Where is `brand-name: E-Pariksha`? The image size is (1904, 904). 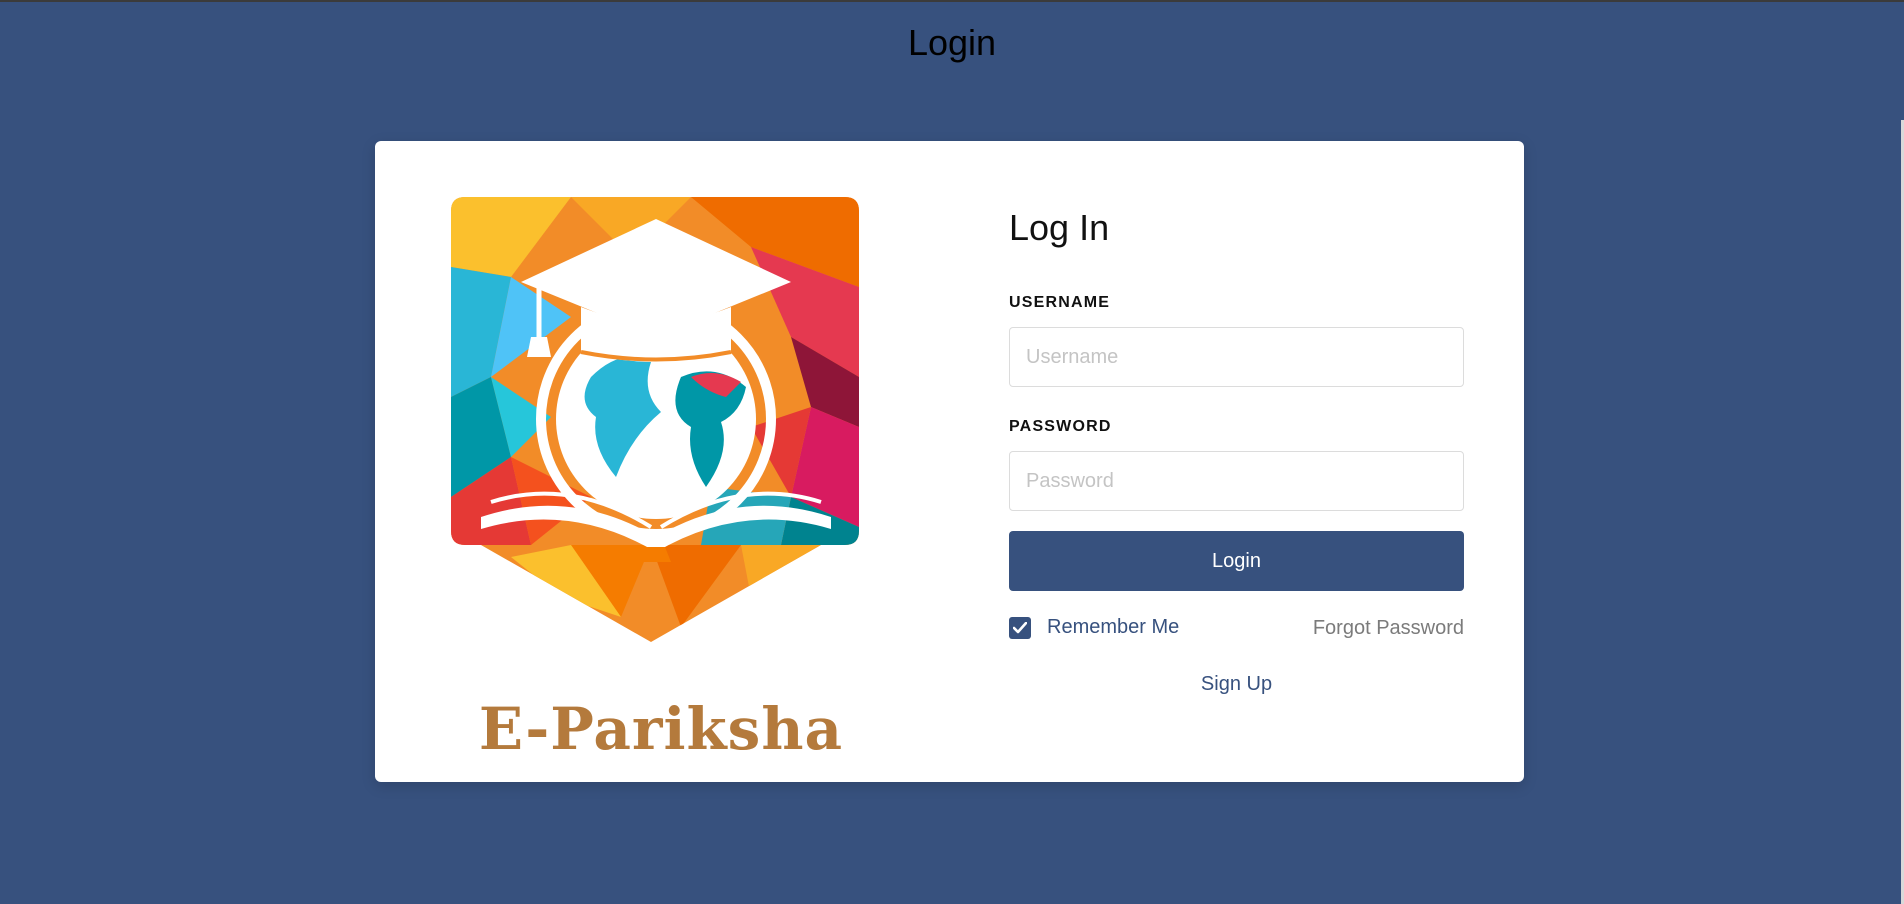 brand-name: E-Pariksha is located at coordinates (661, 729).